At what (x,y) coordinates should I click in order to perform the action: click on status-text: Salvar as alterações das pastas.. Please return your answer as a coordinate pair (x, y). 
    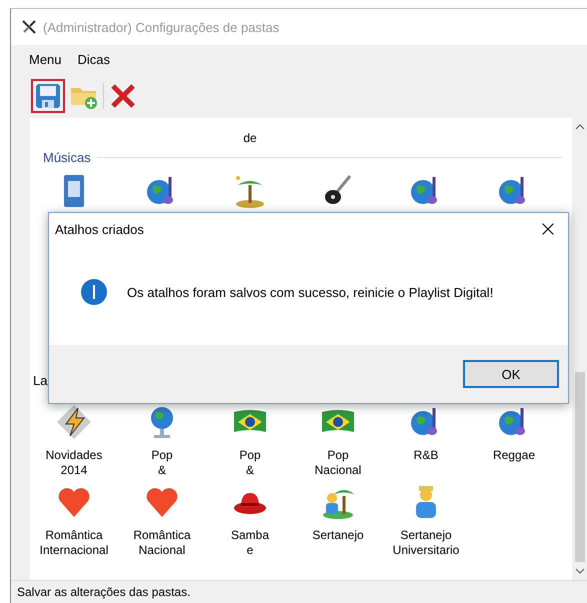
    Looking at the image, I should click on (103, 592).